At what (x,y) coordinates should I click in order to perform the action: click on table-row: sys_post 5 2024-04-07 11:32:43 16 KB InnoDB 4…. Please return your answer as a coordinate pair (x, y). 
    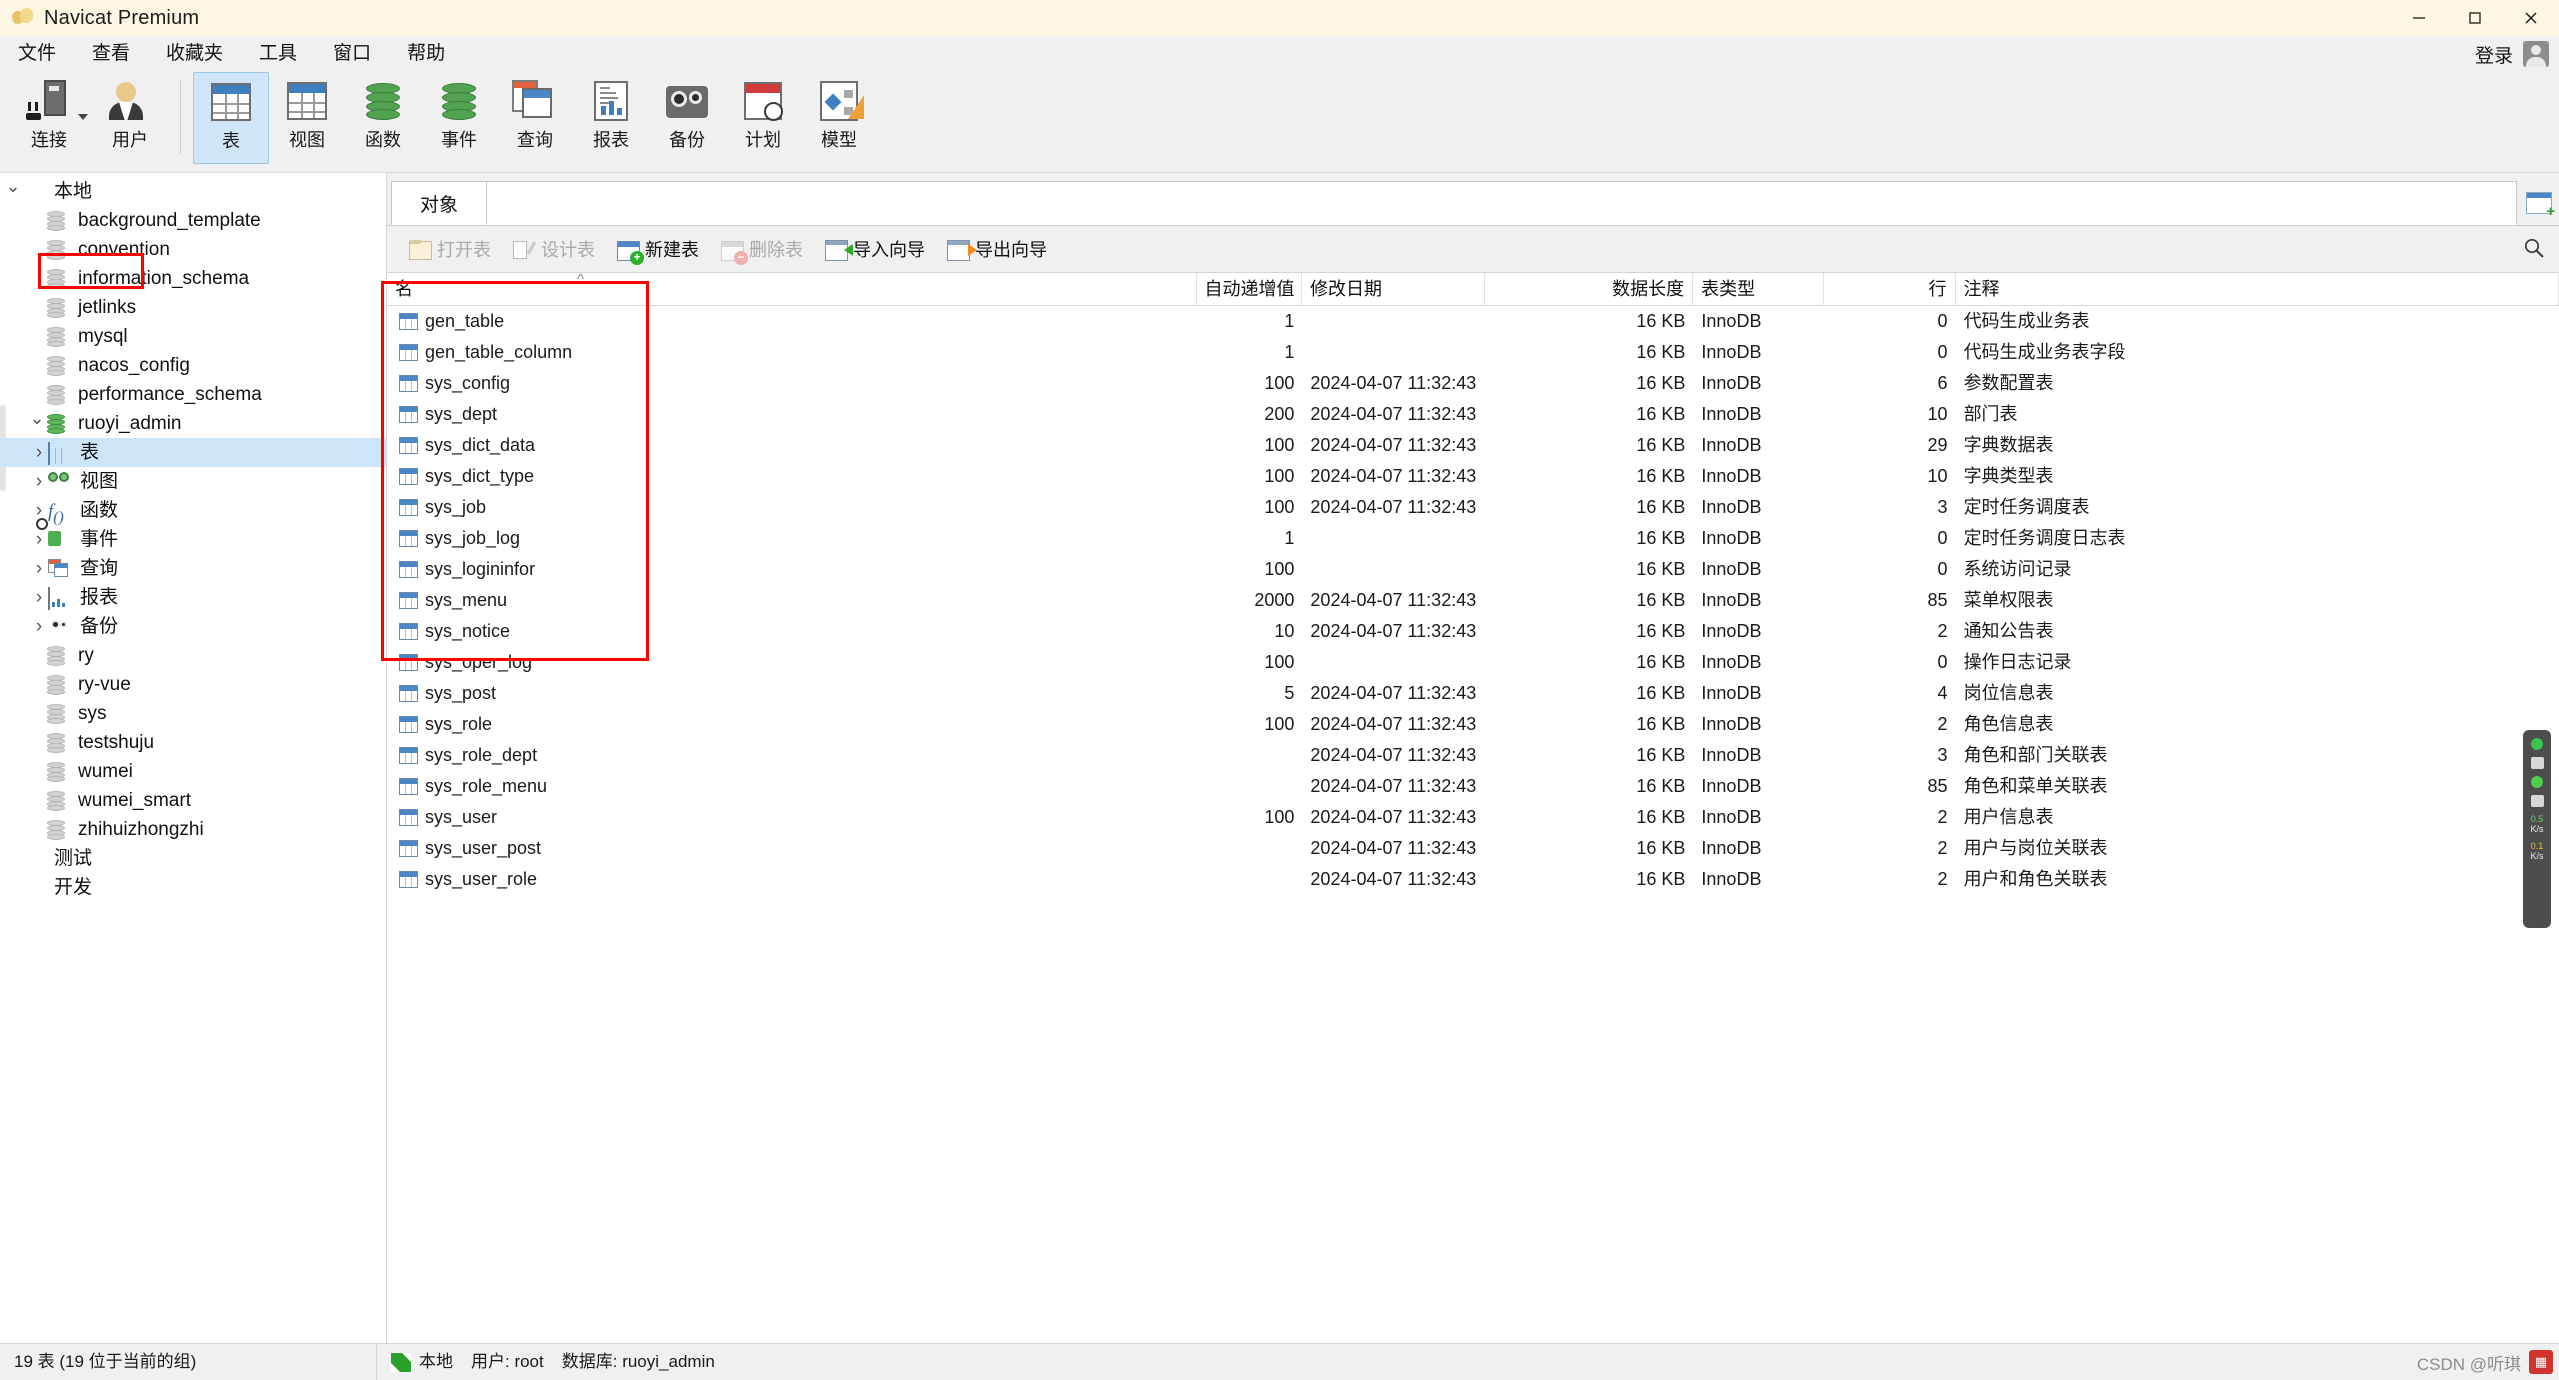
    Looking at the image, I should click on (1473, 693).